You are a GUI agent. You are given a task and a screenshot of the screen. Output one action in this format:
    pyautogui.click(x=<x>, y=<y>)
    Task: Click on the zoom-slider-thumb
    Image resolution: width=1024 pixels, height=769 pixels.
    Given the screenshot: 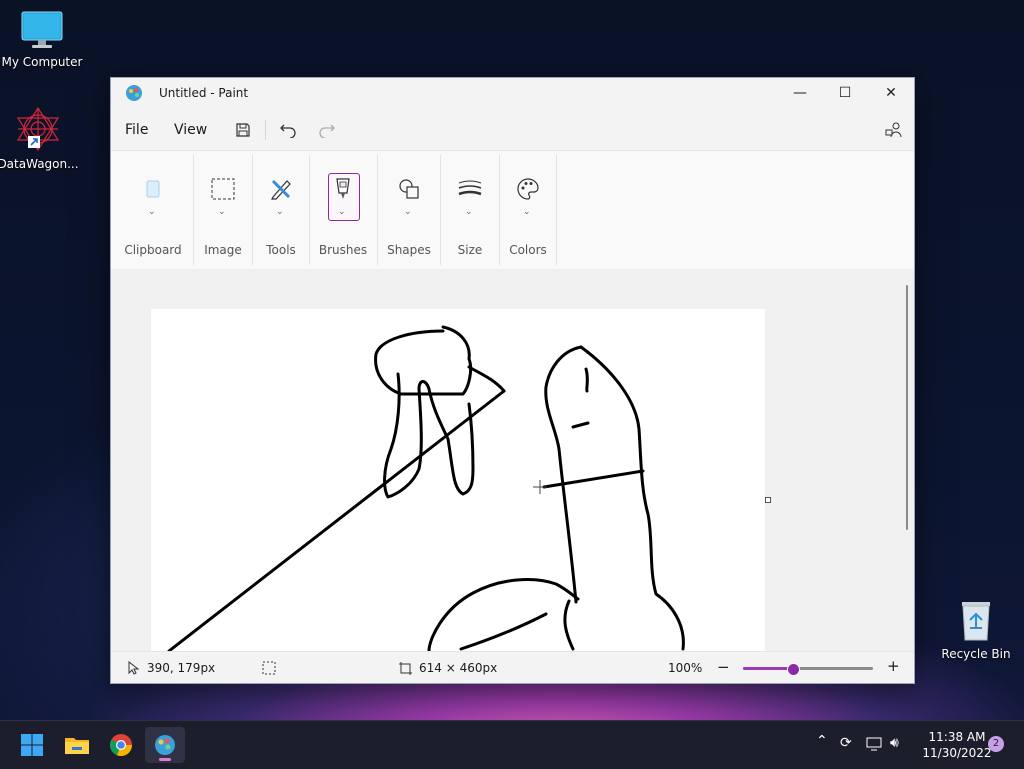 What is the action you would take?
    pyautogui.click(x=794, y=669)
    